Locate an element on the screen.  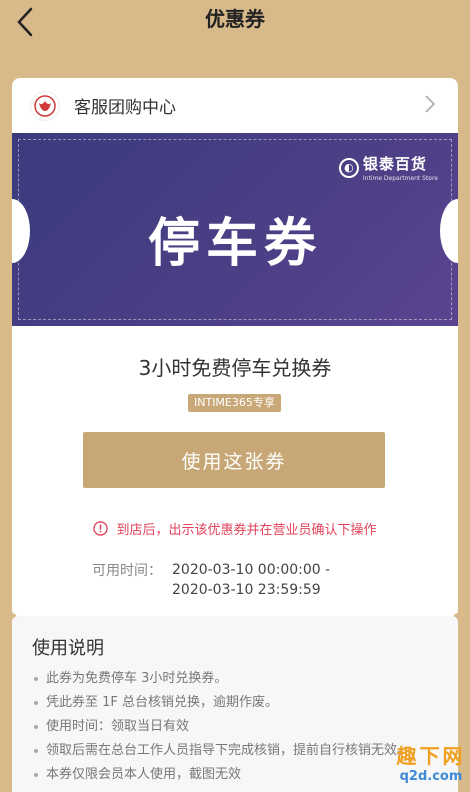
brand-name-en: Intime Department Store is located at coordinates (400, 178).